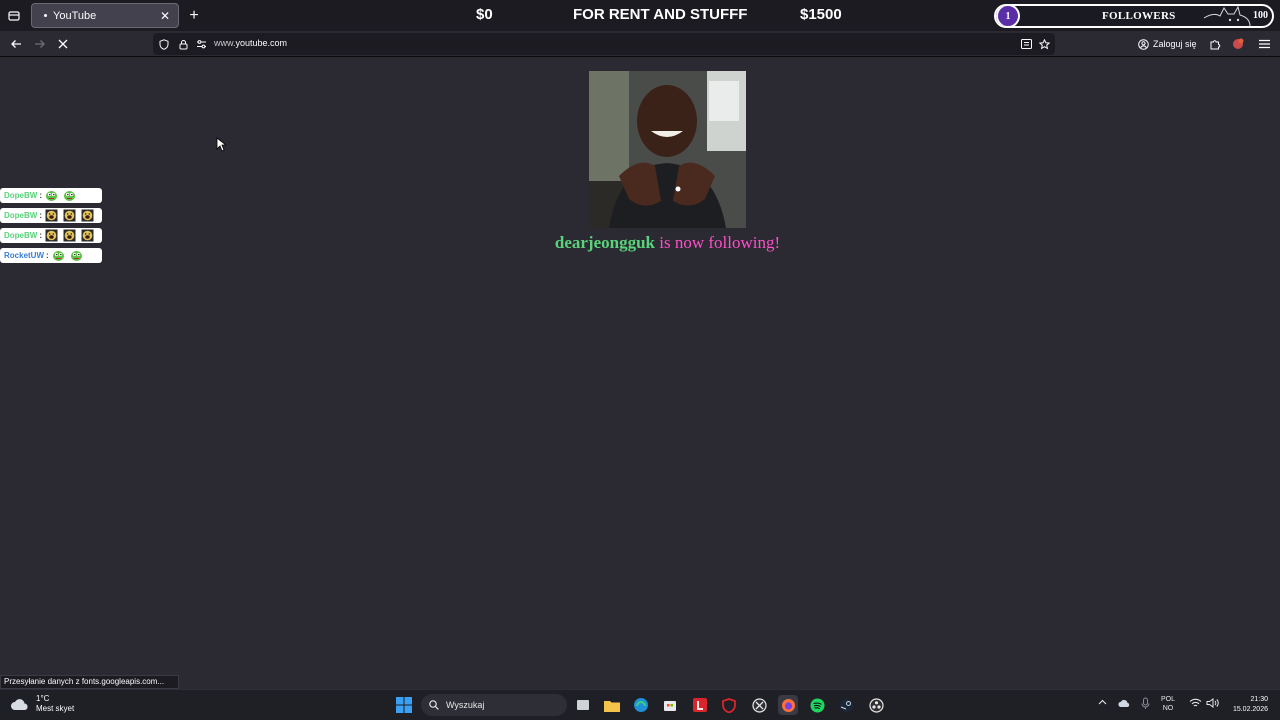  Describe the element at coordinates (55, 708) in the screenshot. I see `weather-desc: Mest skyet` at that location.